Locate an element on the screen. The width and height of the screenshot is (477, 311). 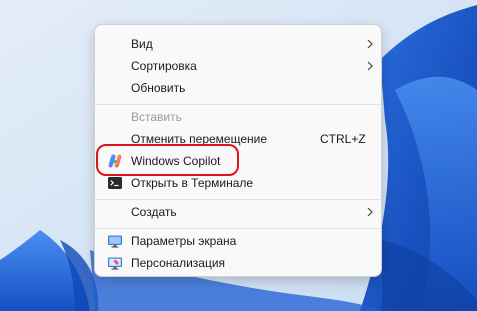
menu-item-label: Вставить is located at coordinates (156, 117).